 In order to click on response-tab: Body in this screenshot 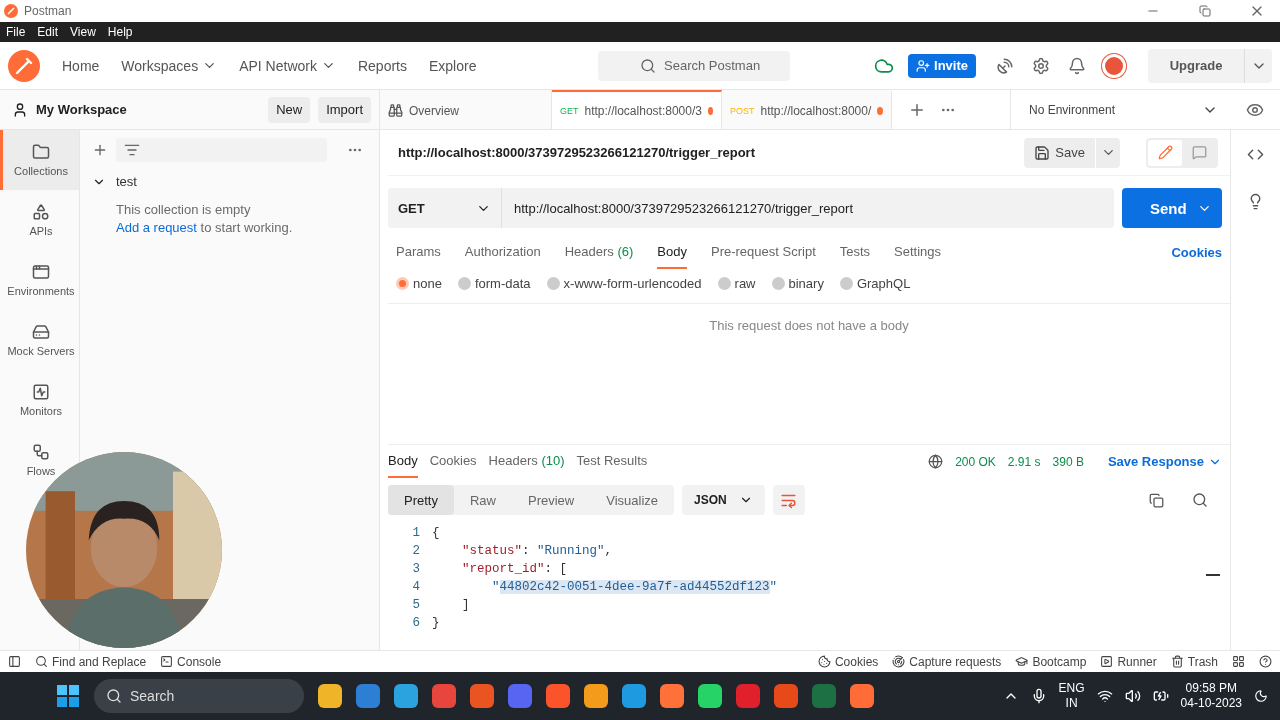, I will do `click(403, 461)`.